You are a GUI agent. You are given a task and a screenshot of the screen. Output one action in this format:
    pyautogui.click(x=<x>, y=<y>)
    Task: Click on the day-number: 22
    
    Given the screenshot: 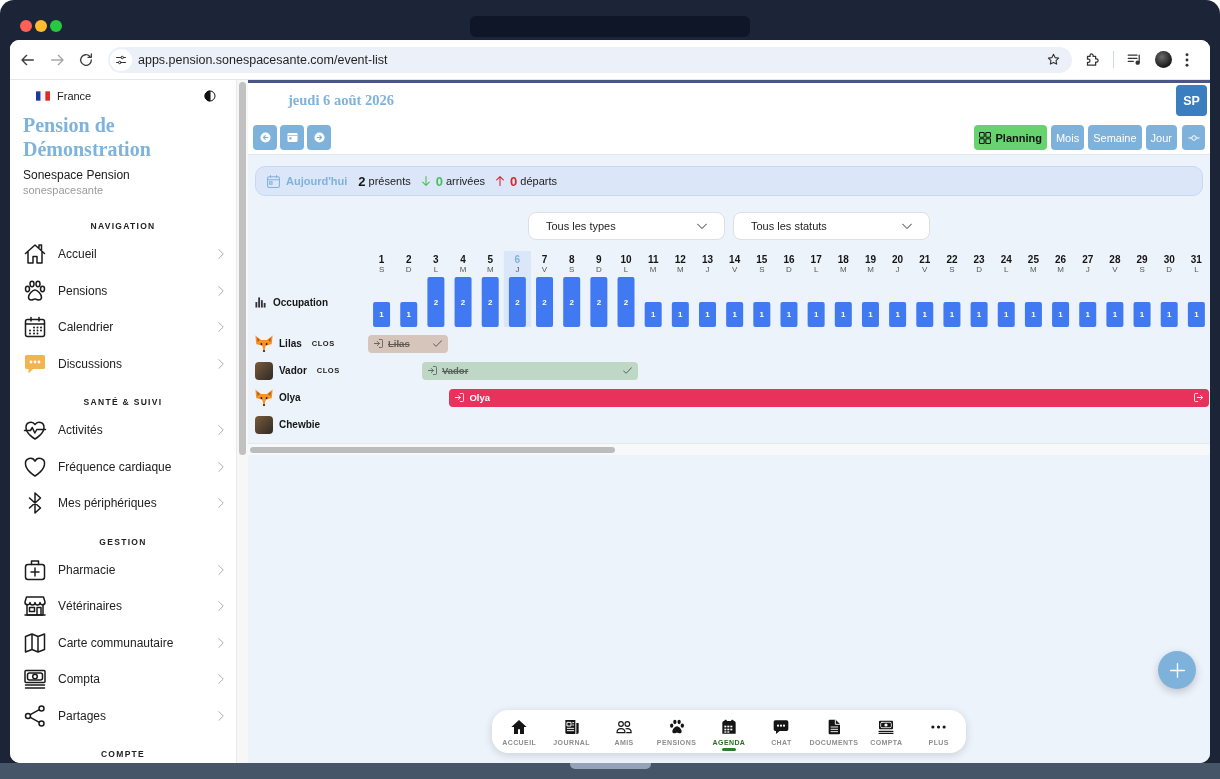 What is the action you would take?
    pyautogui.click(x=952, y=259)
    